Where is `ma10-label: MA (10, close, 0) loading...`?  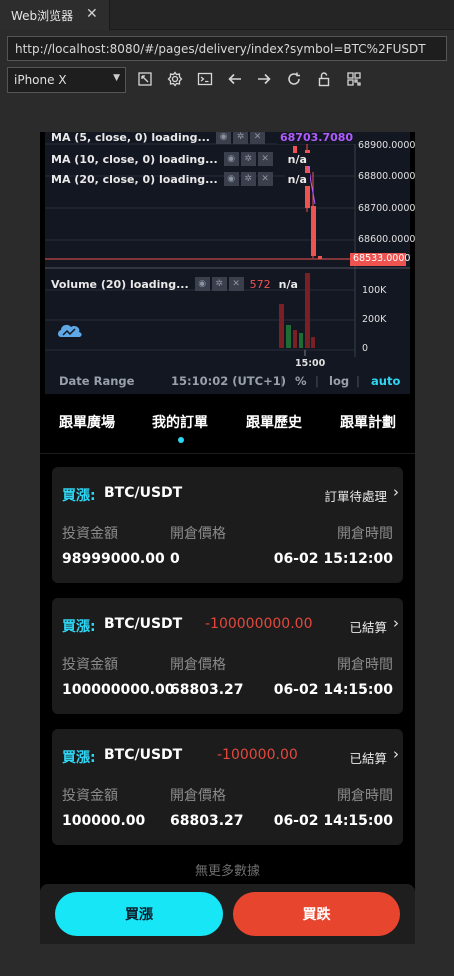
ma10-label: MA (10, close, 0) loading... is located at coordinates (134, 159).